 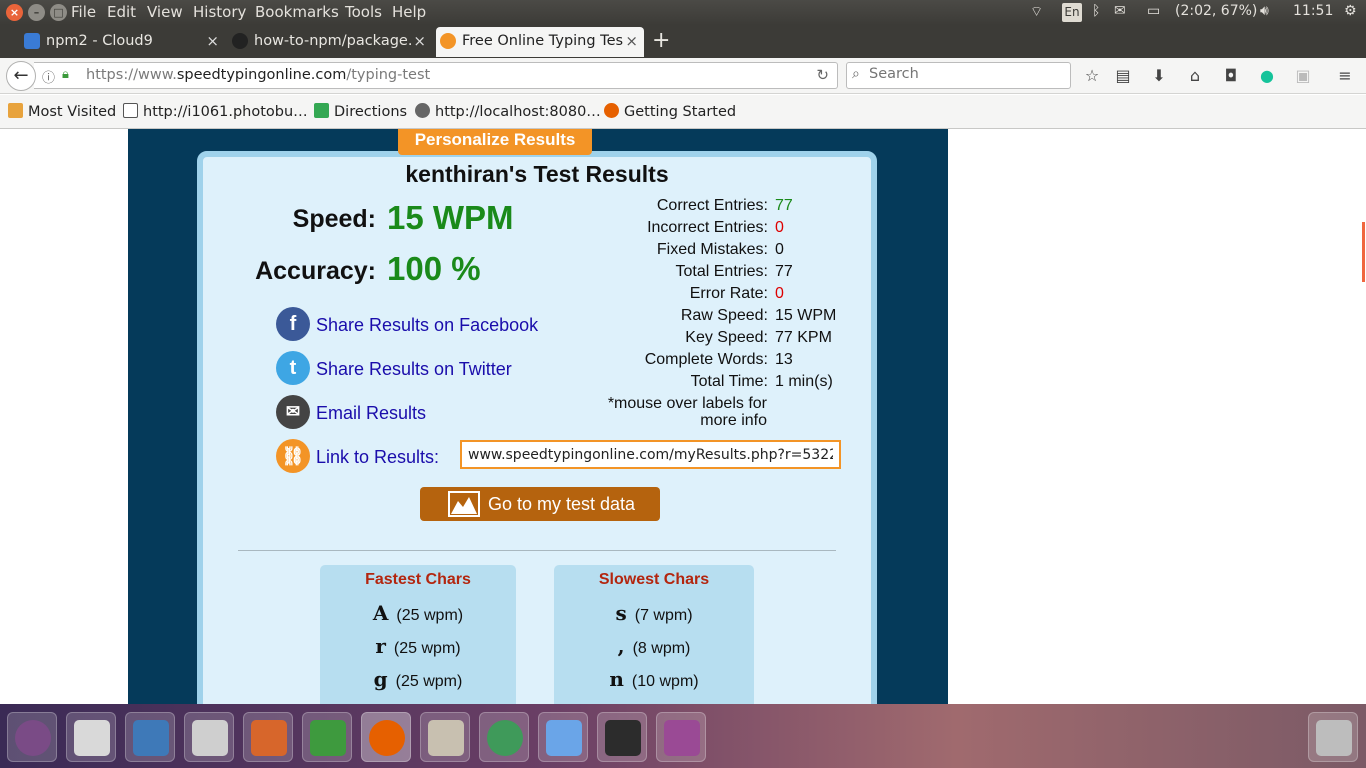 I want to click on stat-total-time: Total Time: 1 min(s), so click(x=725, y=384).